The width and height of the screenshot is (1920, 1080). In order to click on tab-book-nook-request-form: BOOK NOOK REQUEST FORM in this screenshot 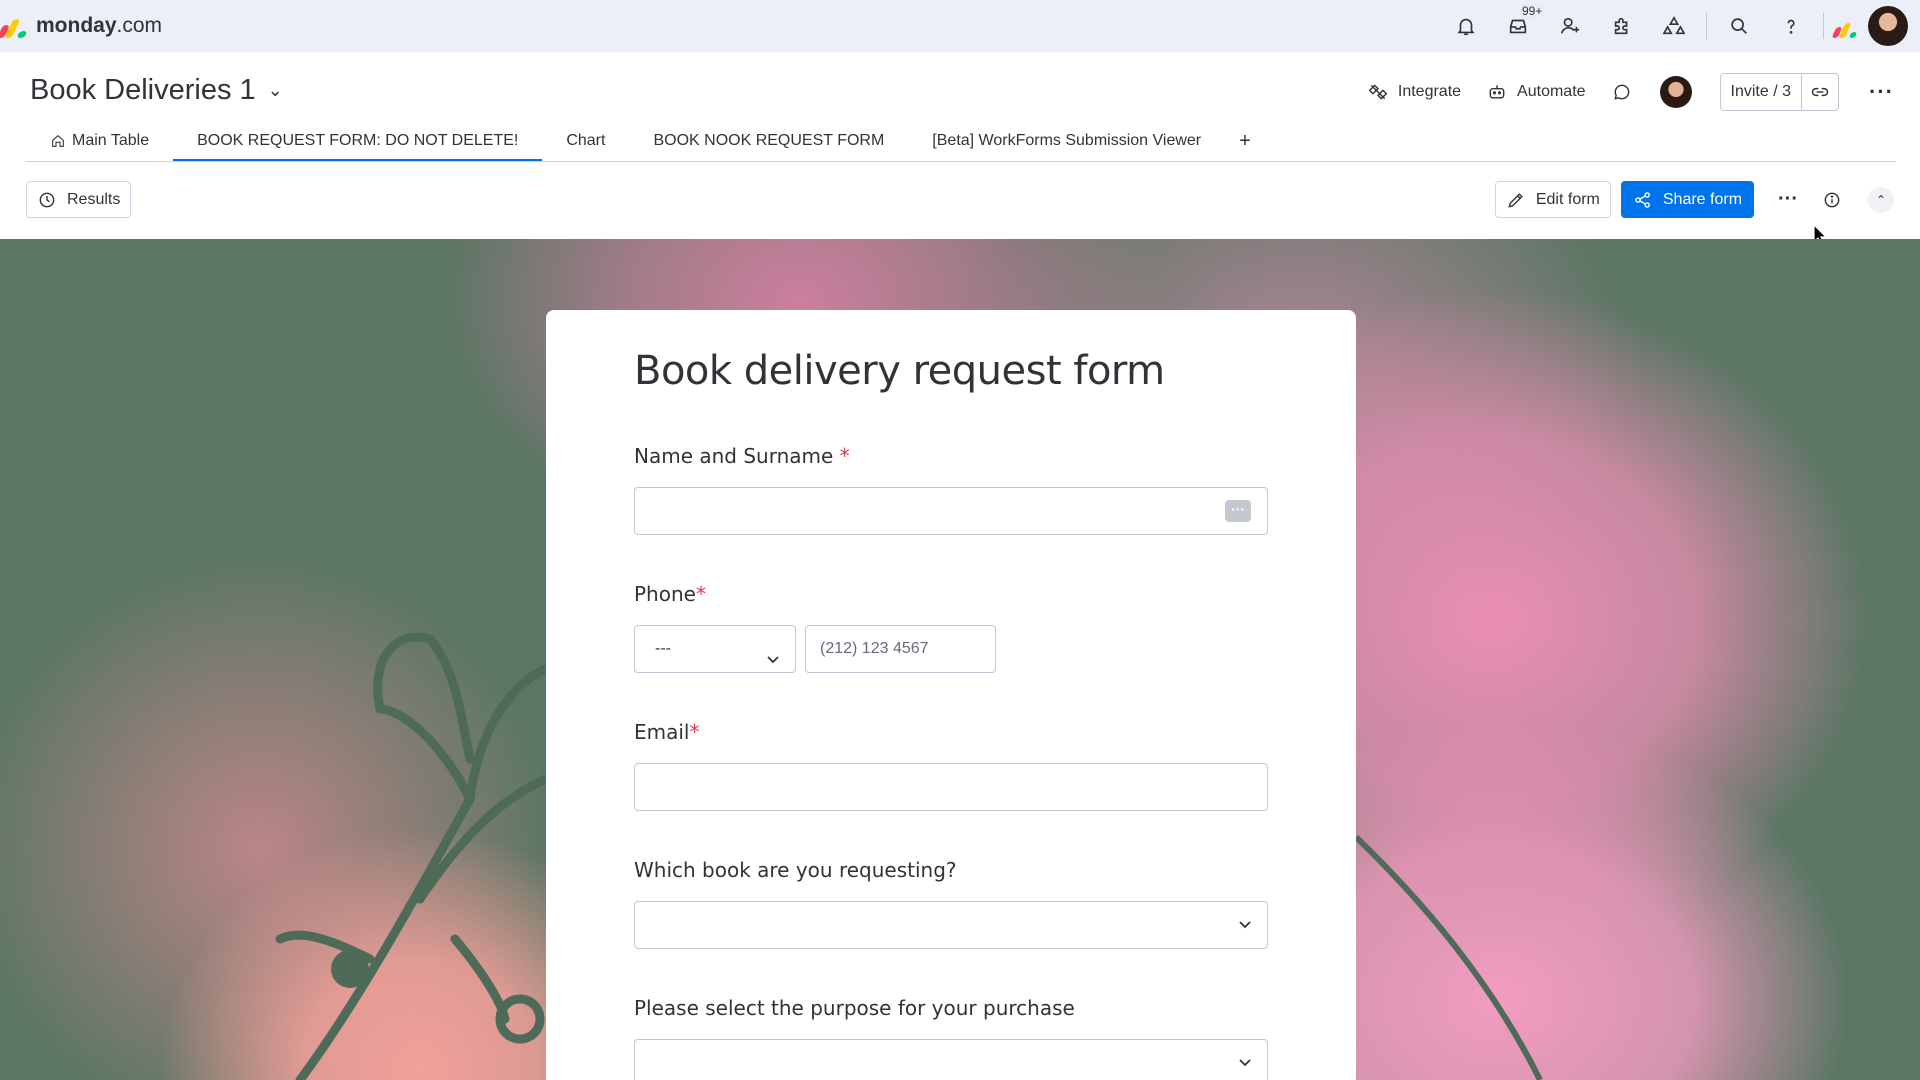, I will do `click(768, 141)`.